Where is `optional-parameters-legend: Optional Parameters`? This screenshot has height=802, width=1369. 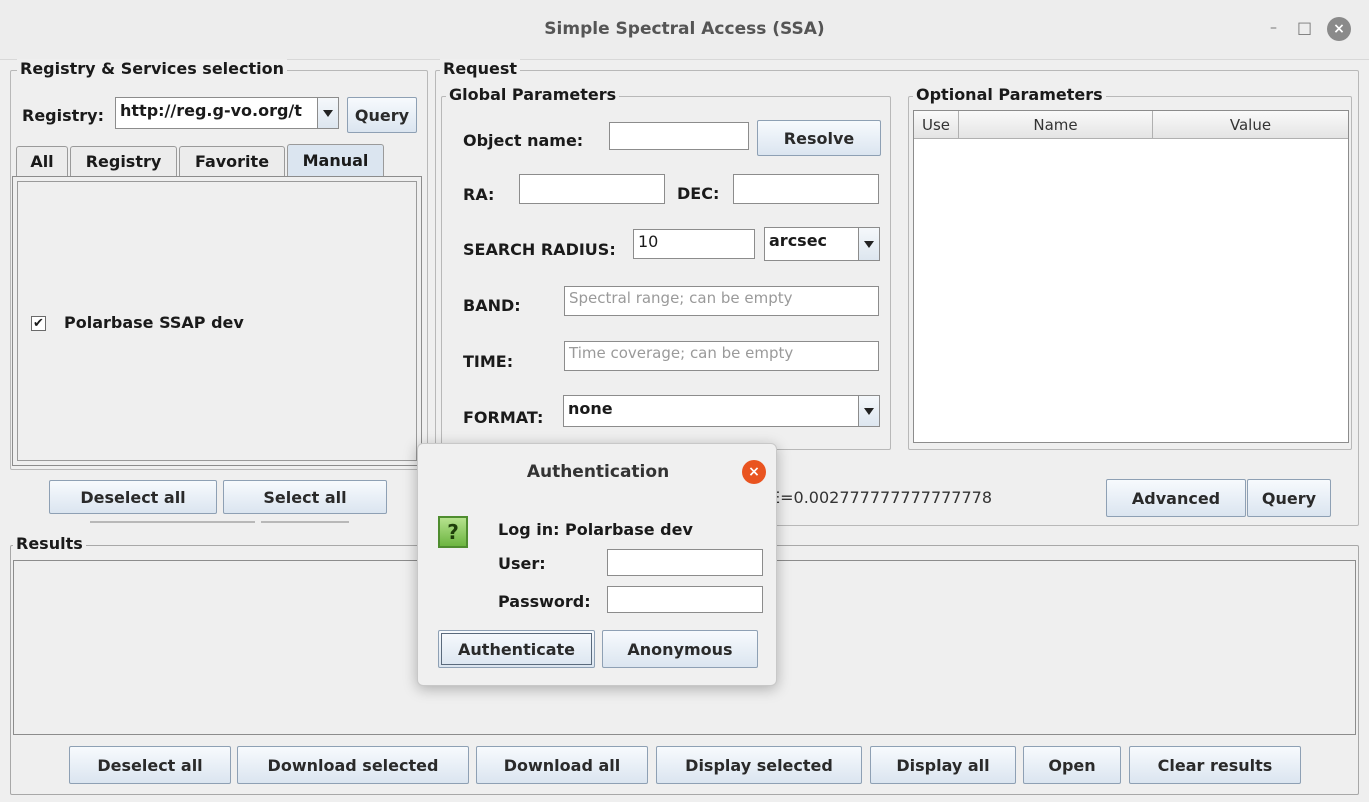 optional-parameters-legend: Optional Parameters is located at coordinates (1009, 94).